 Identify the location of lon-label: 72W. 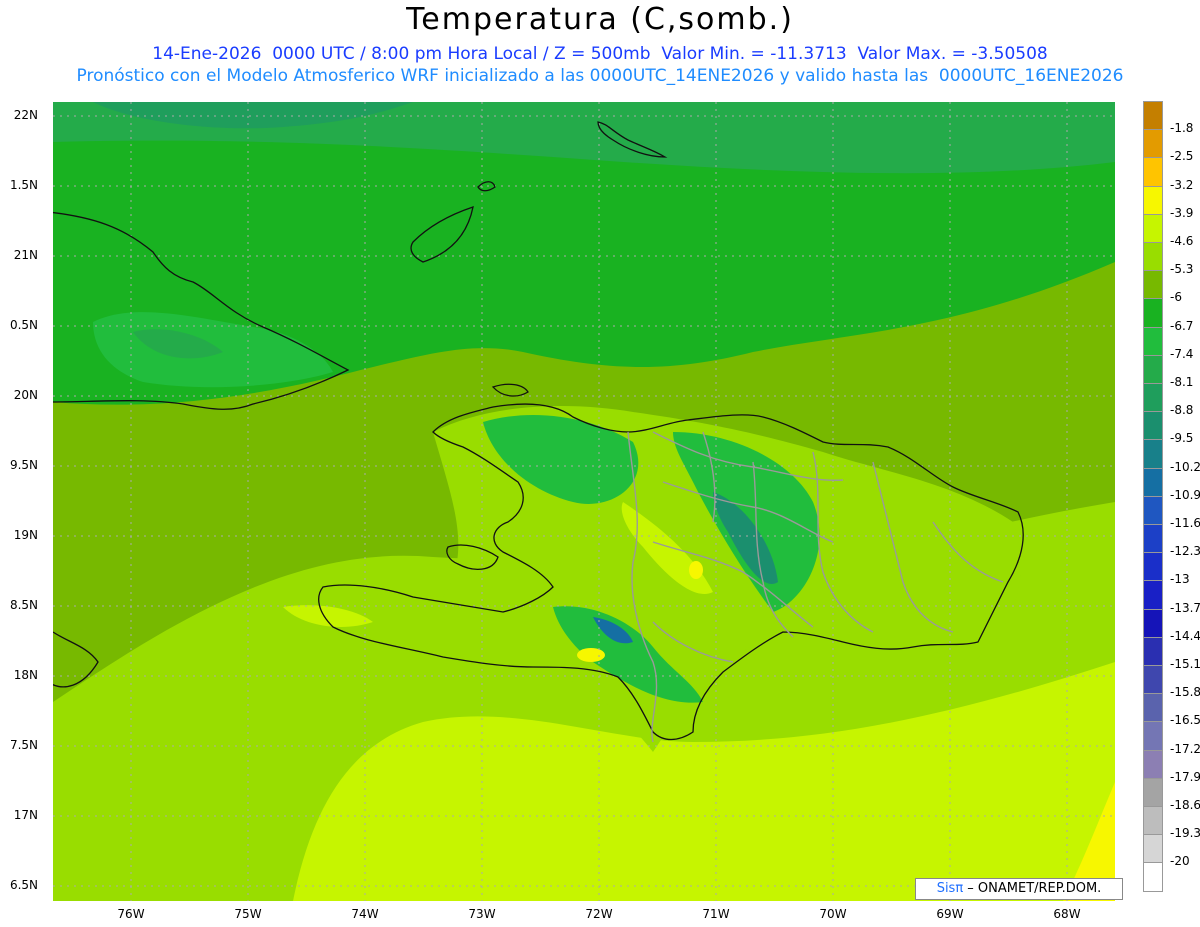
(599, 914).